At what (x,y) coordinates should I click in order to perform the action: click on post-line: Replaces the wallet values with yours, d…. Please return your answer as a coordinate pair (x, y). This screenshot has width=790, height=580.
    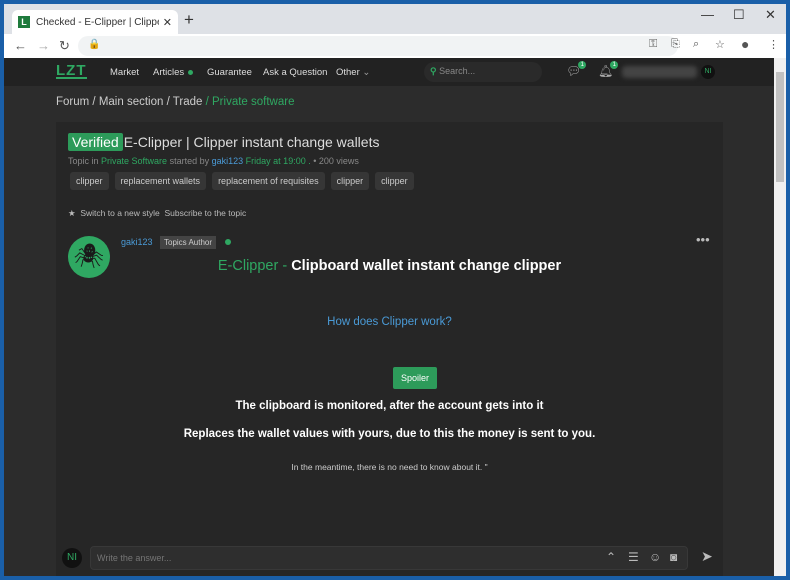
    Looking at the image, I should click on (389, 434).